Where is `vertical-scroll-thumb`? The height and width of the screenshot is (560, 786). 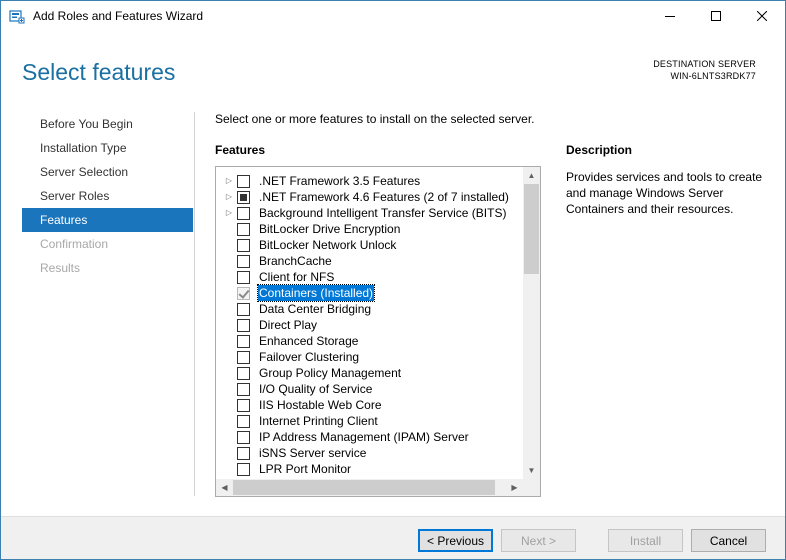
vertical-scroll-thumb is located at coordinates (531, 229).